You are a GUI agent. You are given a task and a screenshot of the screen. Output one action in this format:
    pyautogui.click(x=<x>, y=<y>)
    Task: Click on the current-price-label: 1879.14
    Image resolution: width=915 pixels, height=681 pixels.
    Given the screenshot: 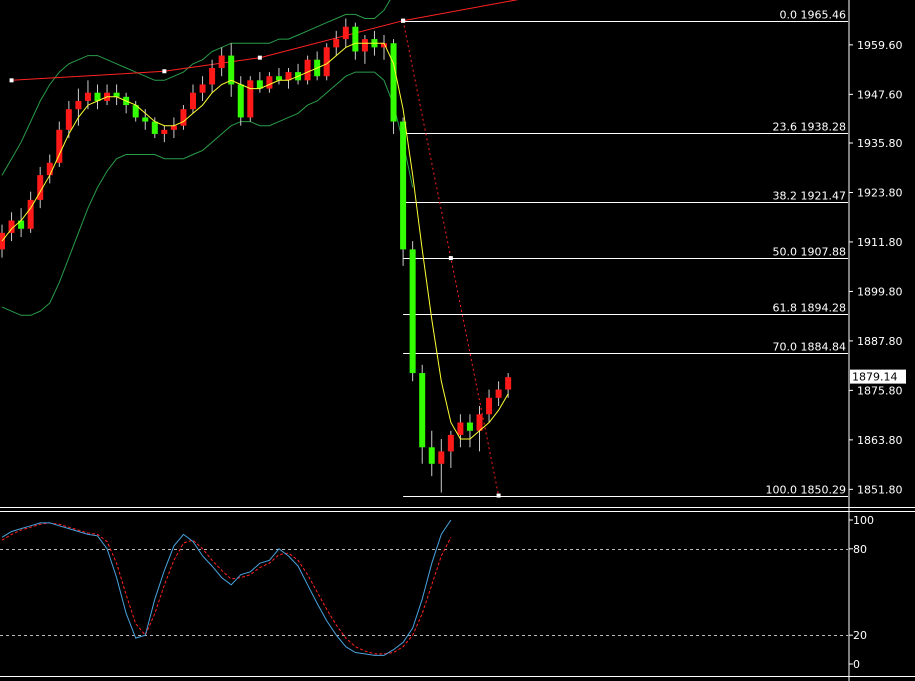 What is the action you would take?
    pyautogui.click(x=875, y=377)
    